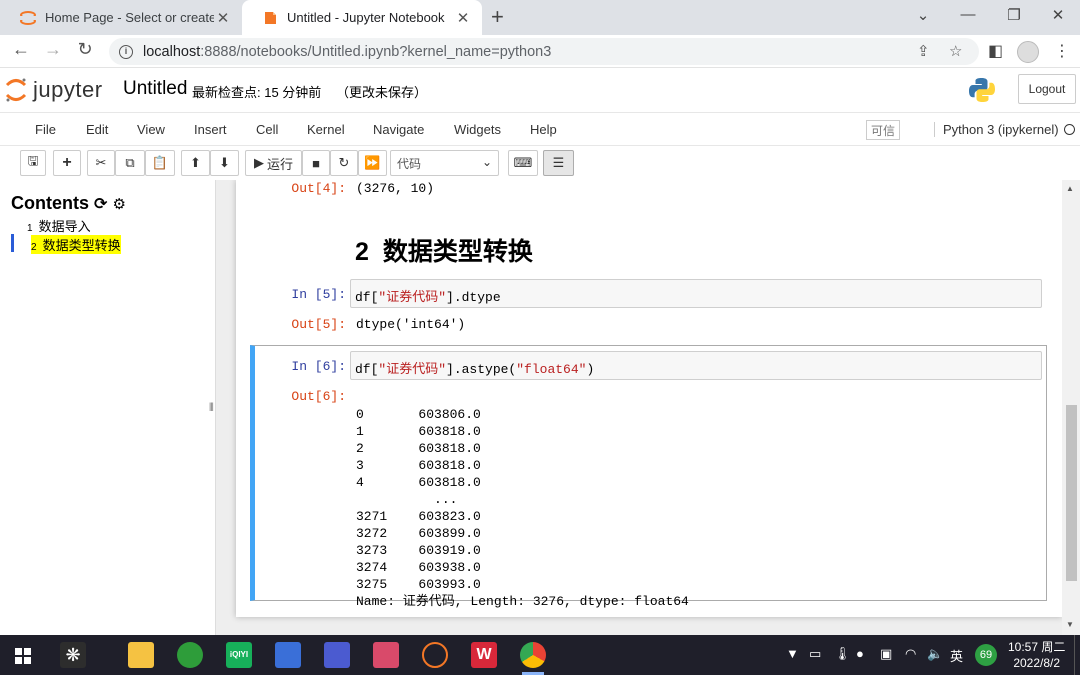 The image size is (1080, 675). I want to click on tray-monitor-icon: ▭, so click(815, 654).